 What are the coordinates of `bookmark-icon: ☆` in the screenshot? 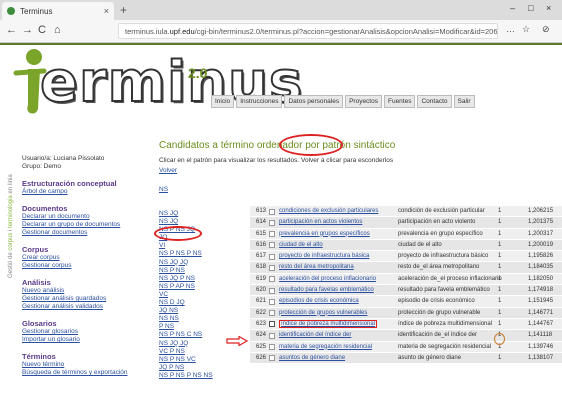 It's located at (526, 29).